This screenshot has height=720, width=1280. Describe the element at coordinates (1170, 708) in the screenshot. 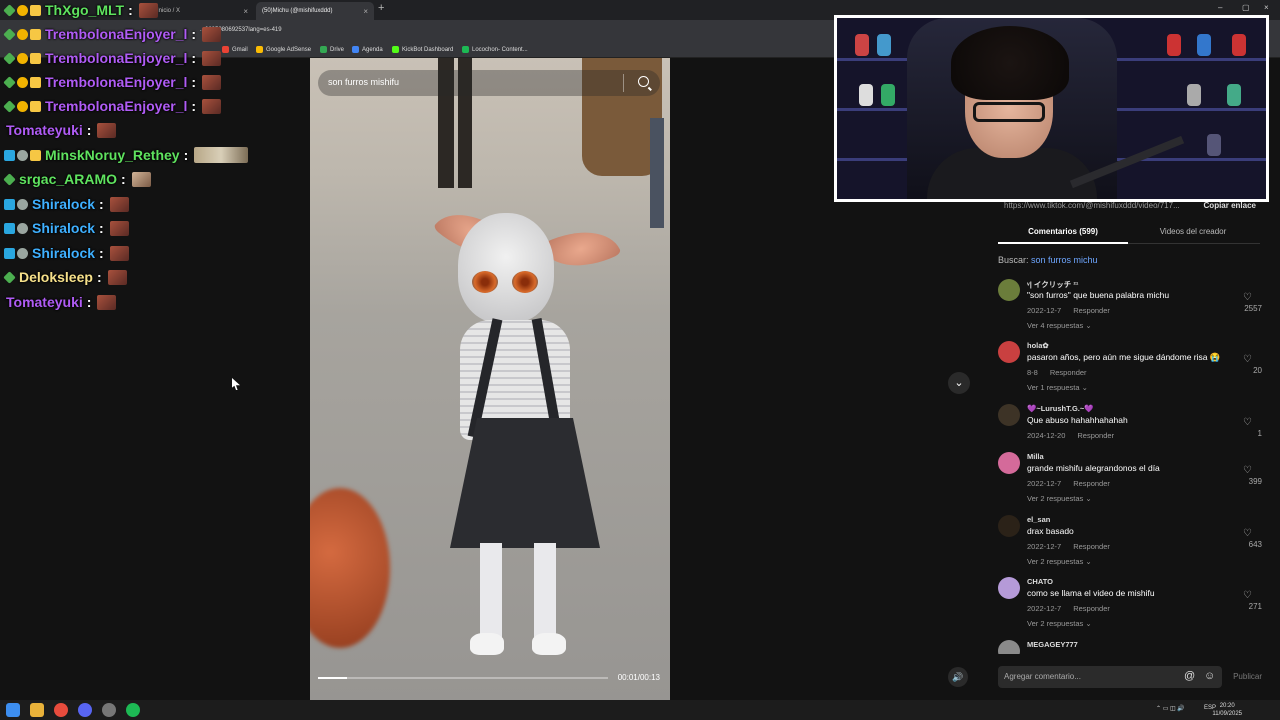

I see `tray-icons: ⌃ ▭ ◫ 🔊` at that location.